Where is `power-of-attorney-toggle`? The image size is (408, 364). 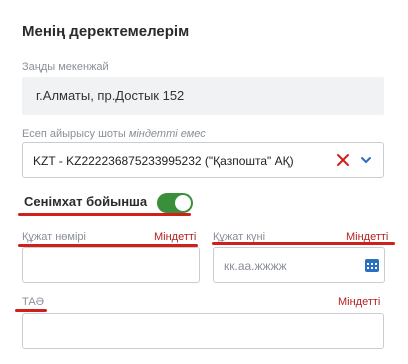
power-of-attorney-toggle is located at coordinates (175, 203).